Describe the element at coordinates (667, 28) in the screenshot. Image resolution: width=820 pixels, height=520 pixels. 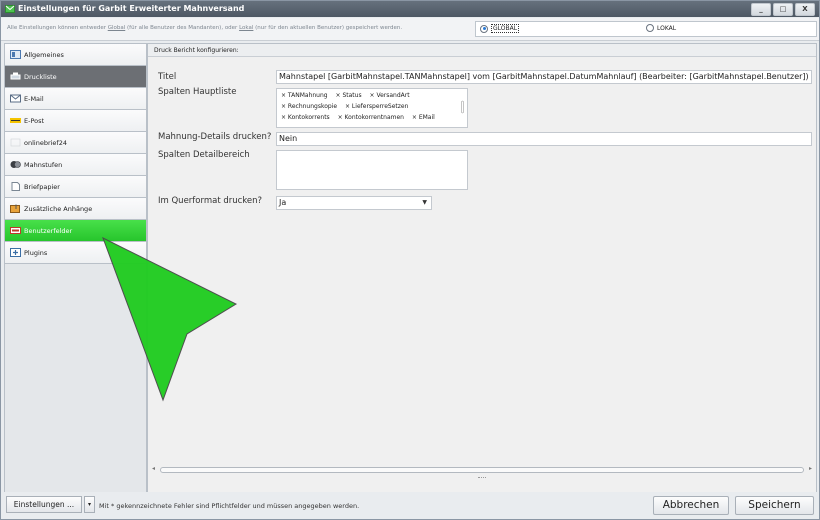
I see `lokal-radio-label: LOKAL` at that location.